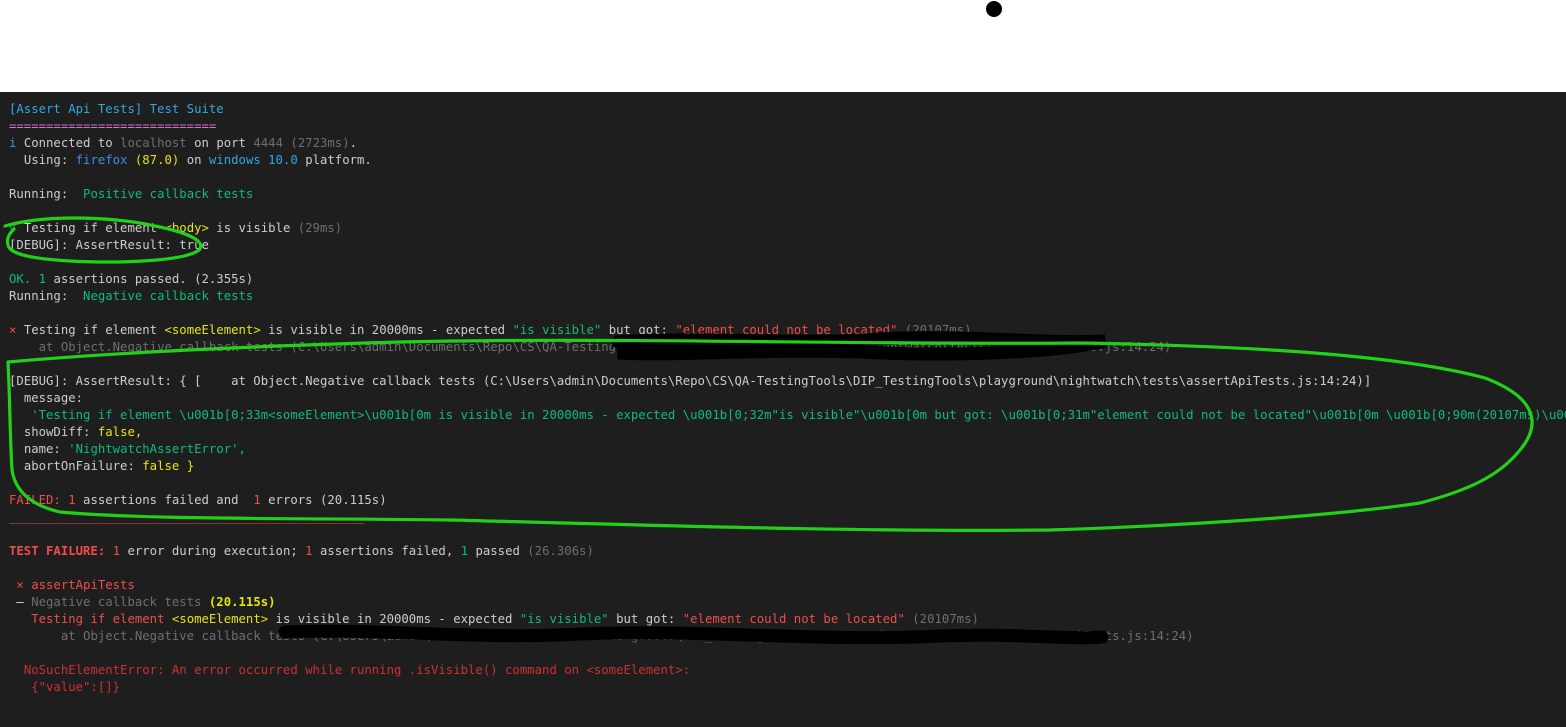  Describe the element at coordinates (75, 585) in the screenshot. I see `summary-file: × assertApiTests` at that location.